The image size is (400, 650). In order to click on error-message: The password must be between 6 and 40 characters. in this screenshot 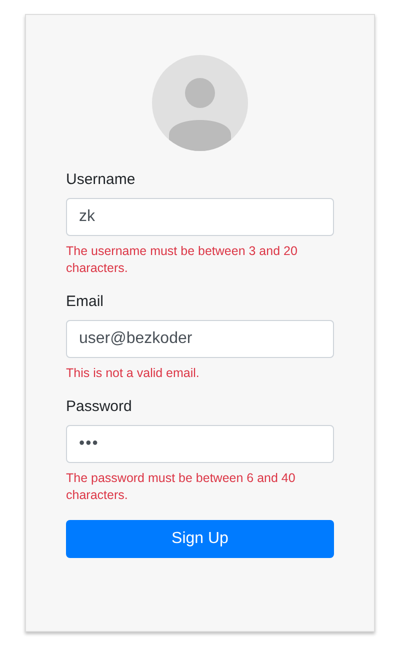, I will do `click(181, 487)`.